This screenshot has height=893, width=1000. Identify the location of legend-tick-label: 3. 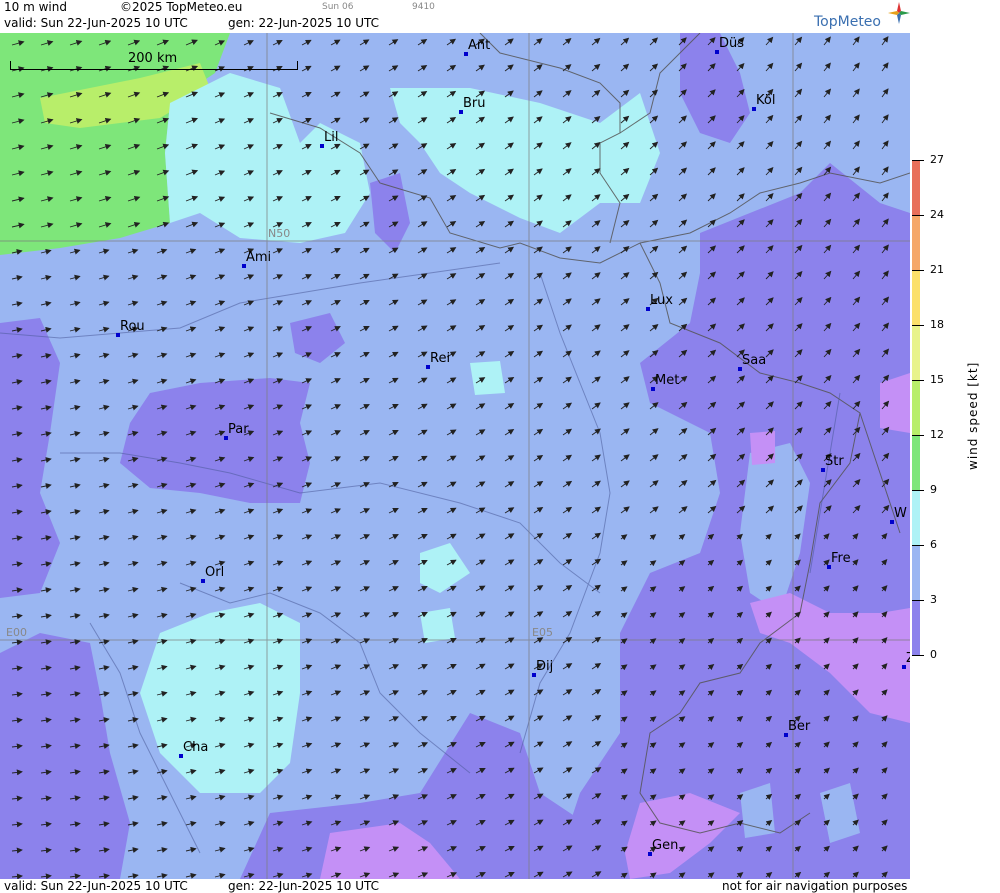
(933, 599).